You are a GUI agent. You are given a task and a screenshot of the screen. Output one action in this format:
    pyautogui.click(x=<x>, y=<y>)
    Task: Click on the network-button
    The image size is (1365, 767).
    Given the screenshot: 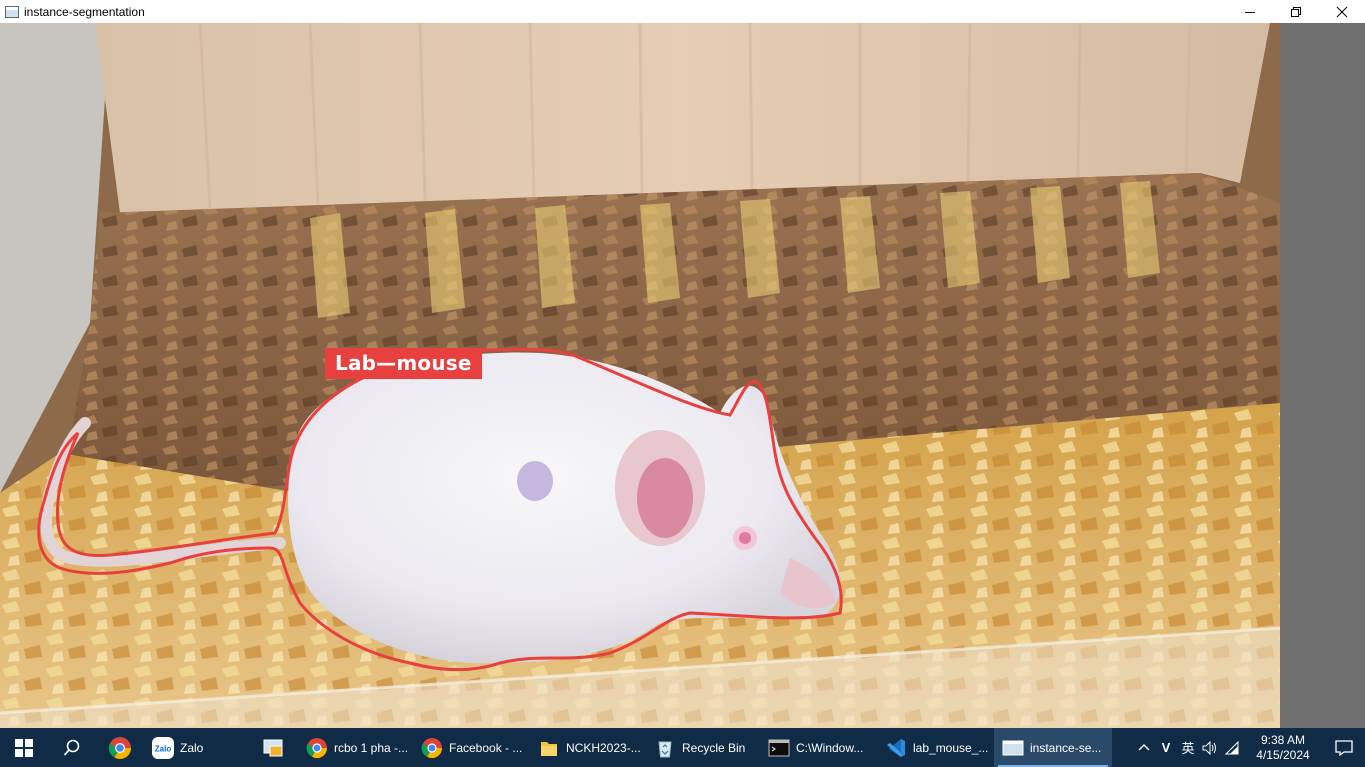 What is the action you would take?
    pyautogui.click(x=1232, y=747)
    